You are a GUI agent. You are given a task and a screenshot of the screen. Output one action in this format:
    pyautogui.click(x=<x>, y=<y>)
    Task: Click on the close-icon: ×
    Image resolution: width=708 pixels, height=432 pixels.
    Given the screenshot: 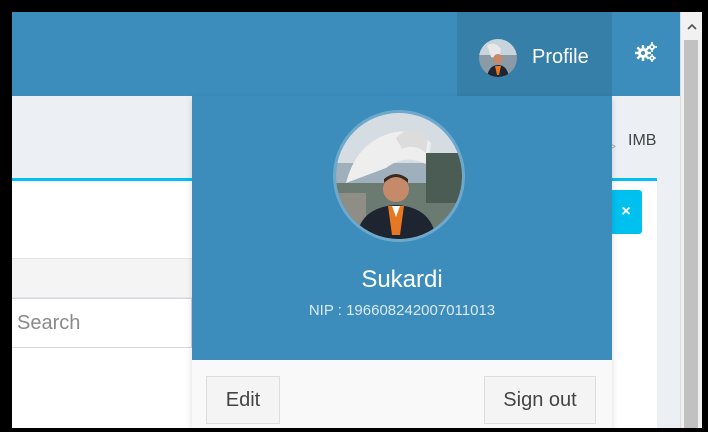 What is the action you would take?
    pyautogui.click(x=626, y=211)
    